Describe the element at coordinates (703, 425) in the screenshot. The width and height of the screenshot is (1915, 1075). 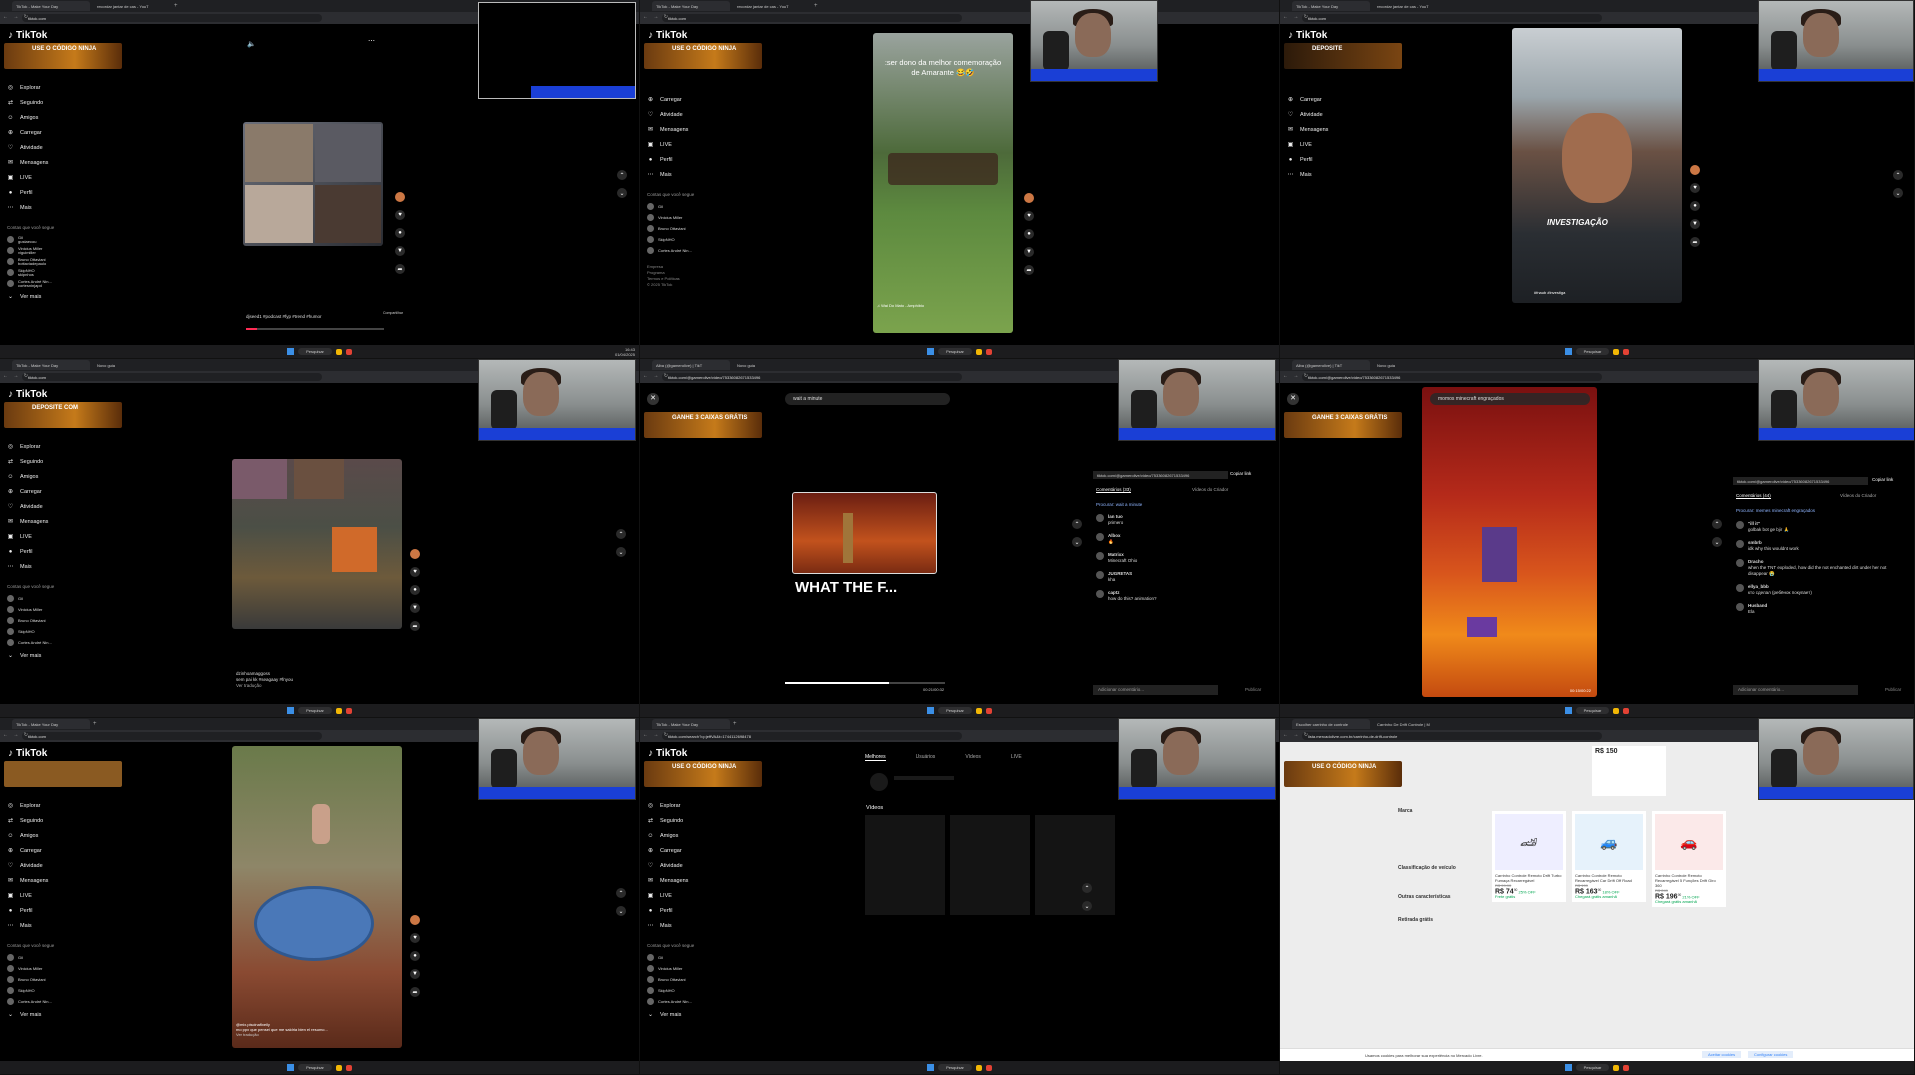
I see `ad-banner: GANHE 3 CAIXAS GRÁTIS` at that location.